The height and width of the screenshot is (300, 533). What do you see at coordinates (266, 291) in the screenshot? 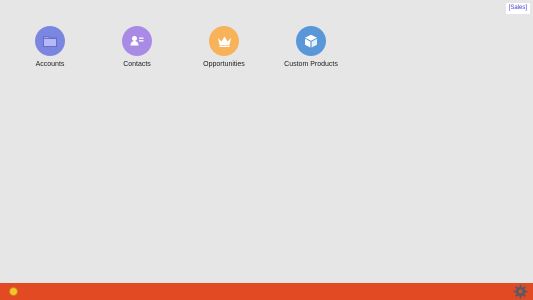
I see `bottom-bar` at bounding box center [266, 291].